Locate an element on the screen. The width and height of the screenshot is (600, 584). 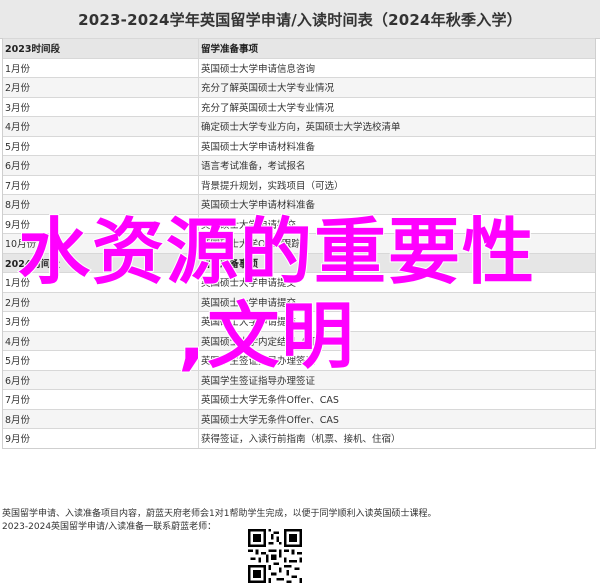
period-cell: 9月份 is located at coordinates (101, 438).